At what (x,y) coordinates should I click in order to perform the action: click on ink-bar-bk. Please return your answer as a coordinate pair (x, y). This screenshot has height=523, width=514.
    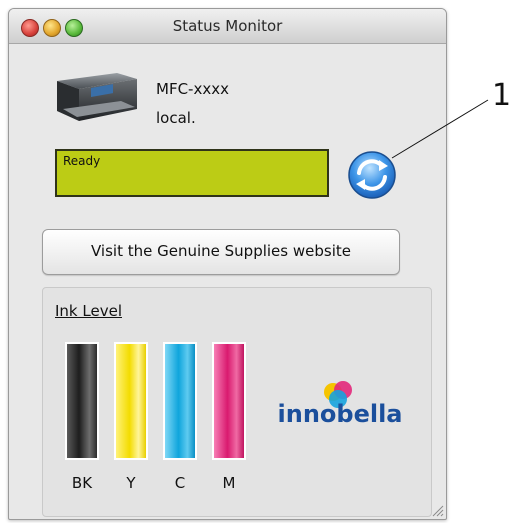
    Looking at the image, I should click on (82, 401).